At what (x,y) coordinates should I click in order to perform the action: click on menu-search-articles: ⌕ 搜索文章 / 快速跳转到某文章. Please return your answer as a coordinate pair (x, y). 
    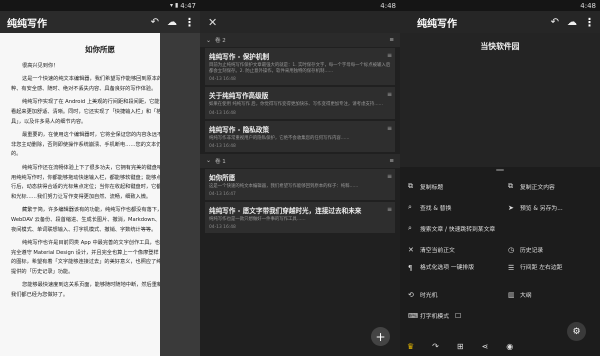
    Looking at the image, I should click on (451, 228).